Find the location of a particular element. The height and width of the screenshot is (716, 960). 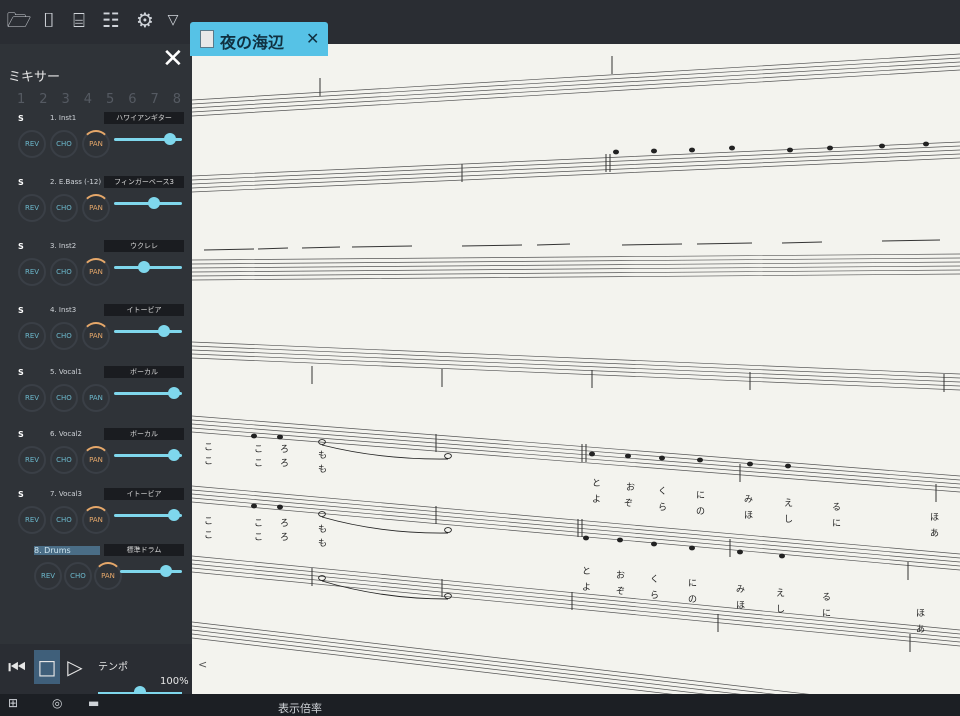

track-name: 8. Drums is located at coordinates (67, 550).